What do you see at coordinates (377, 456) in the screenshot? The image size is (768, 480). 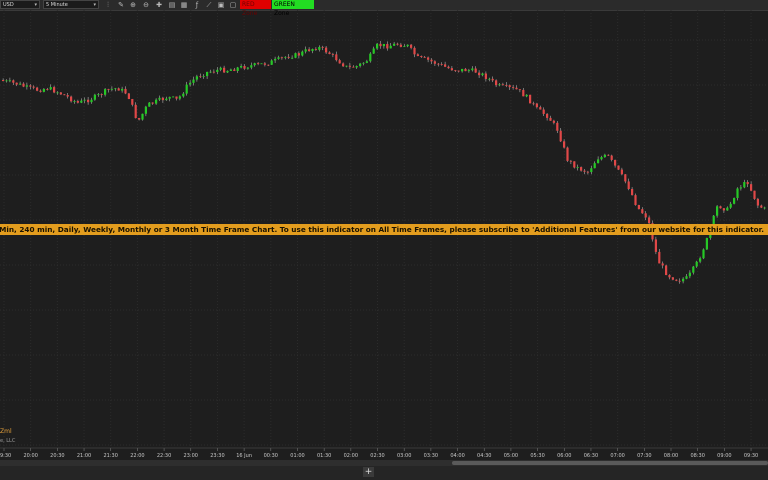 I see `x-tick-label: 02:30` at bounding box center [377, 456].